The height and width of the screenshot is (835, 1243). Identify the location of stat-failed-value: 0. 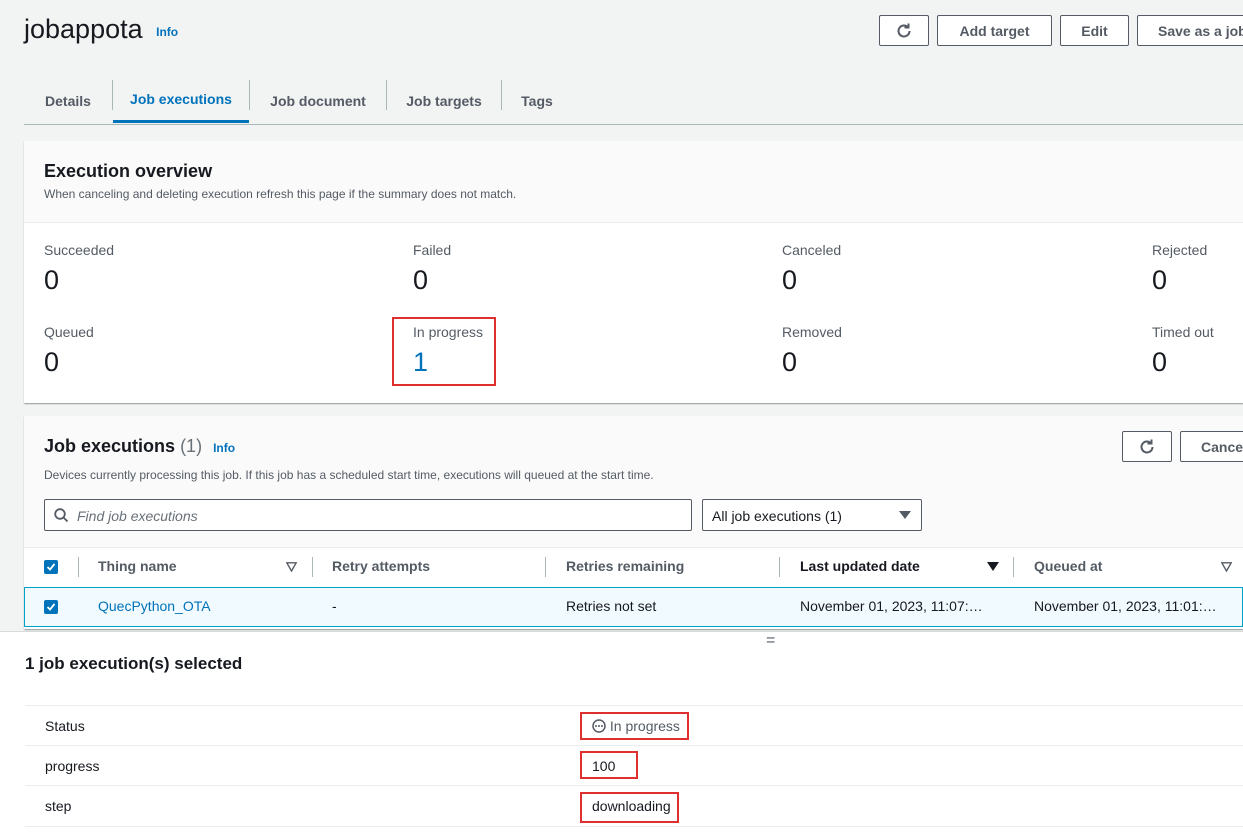
(421, 280).